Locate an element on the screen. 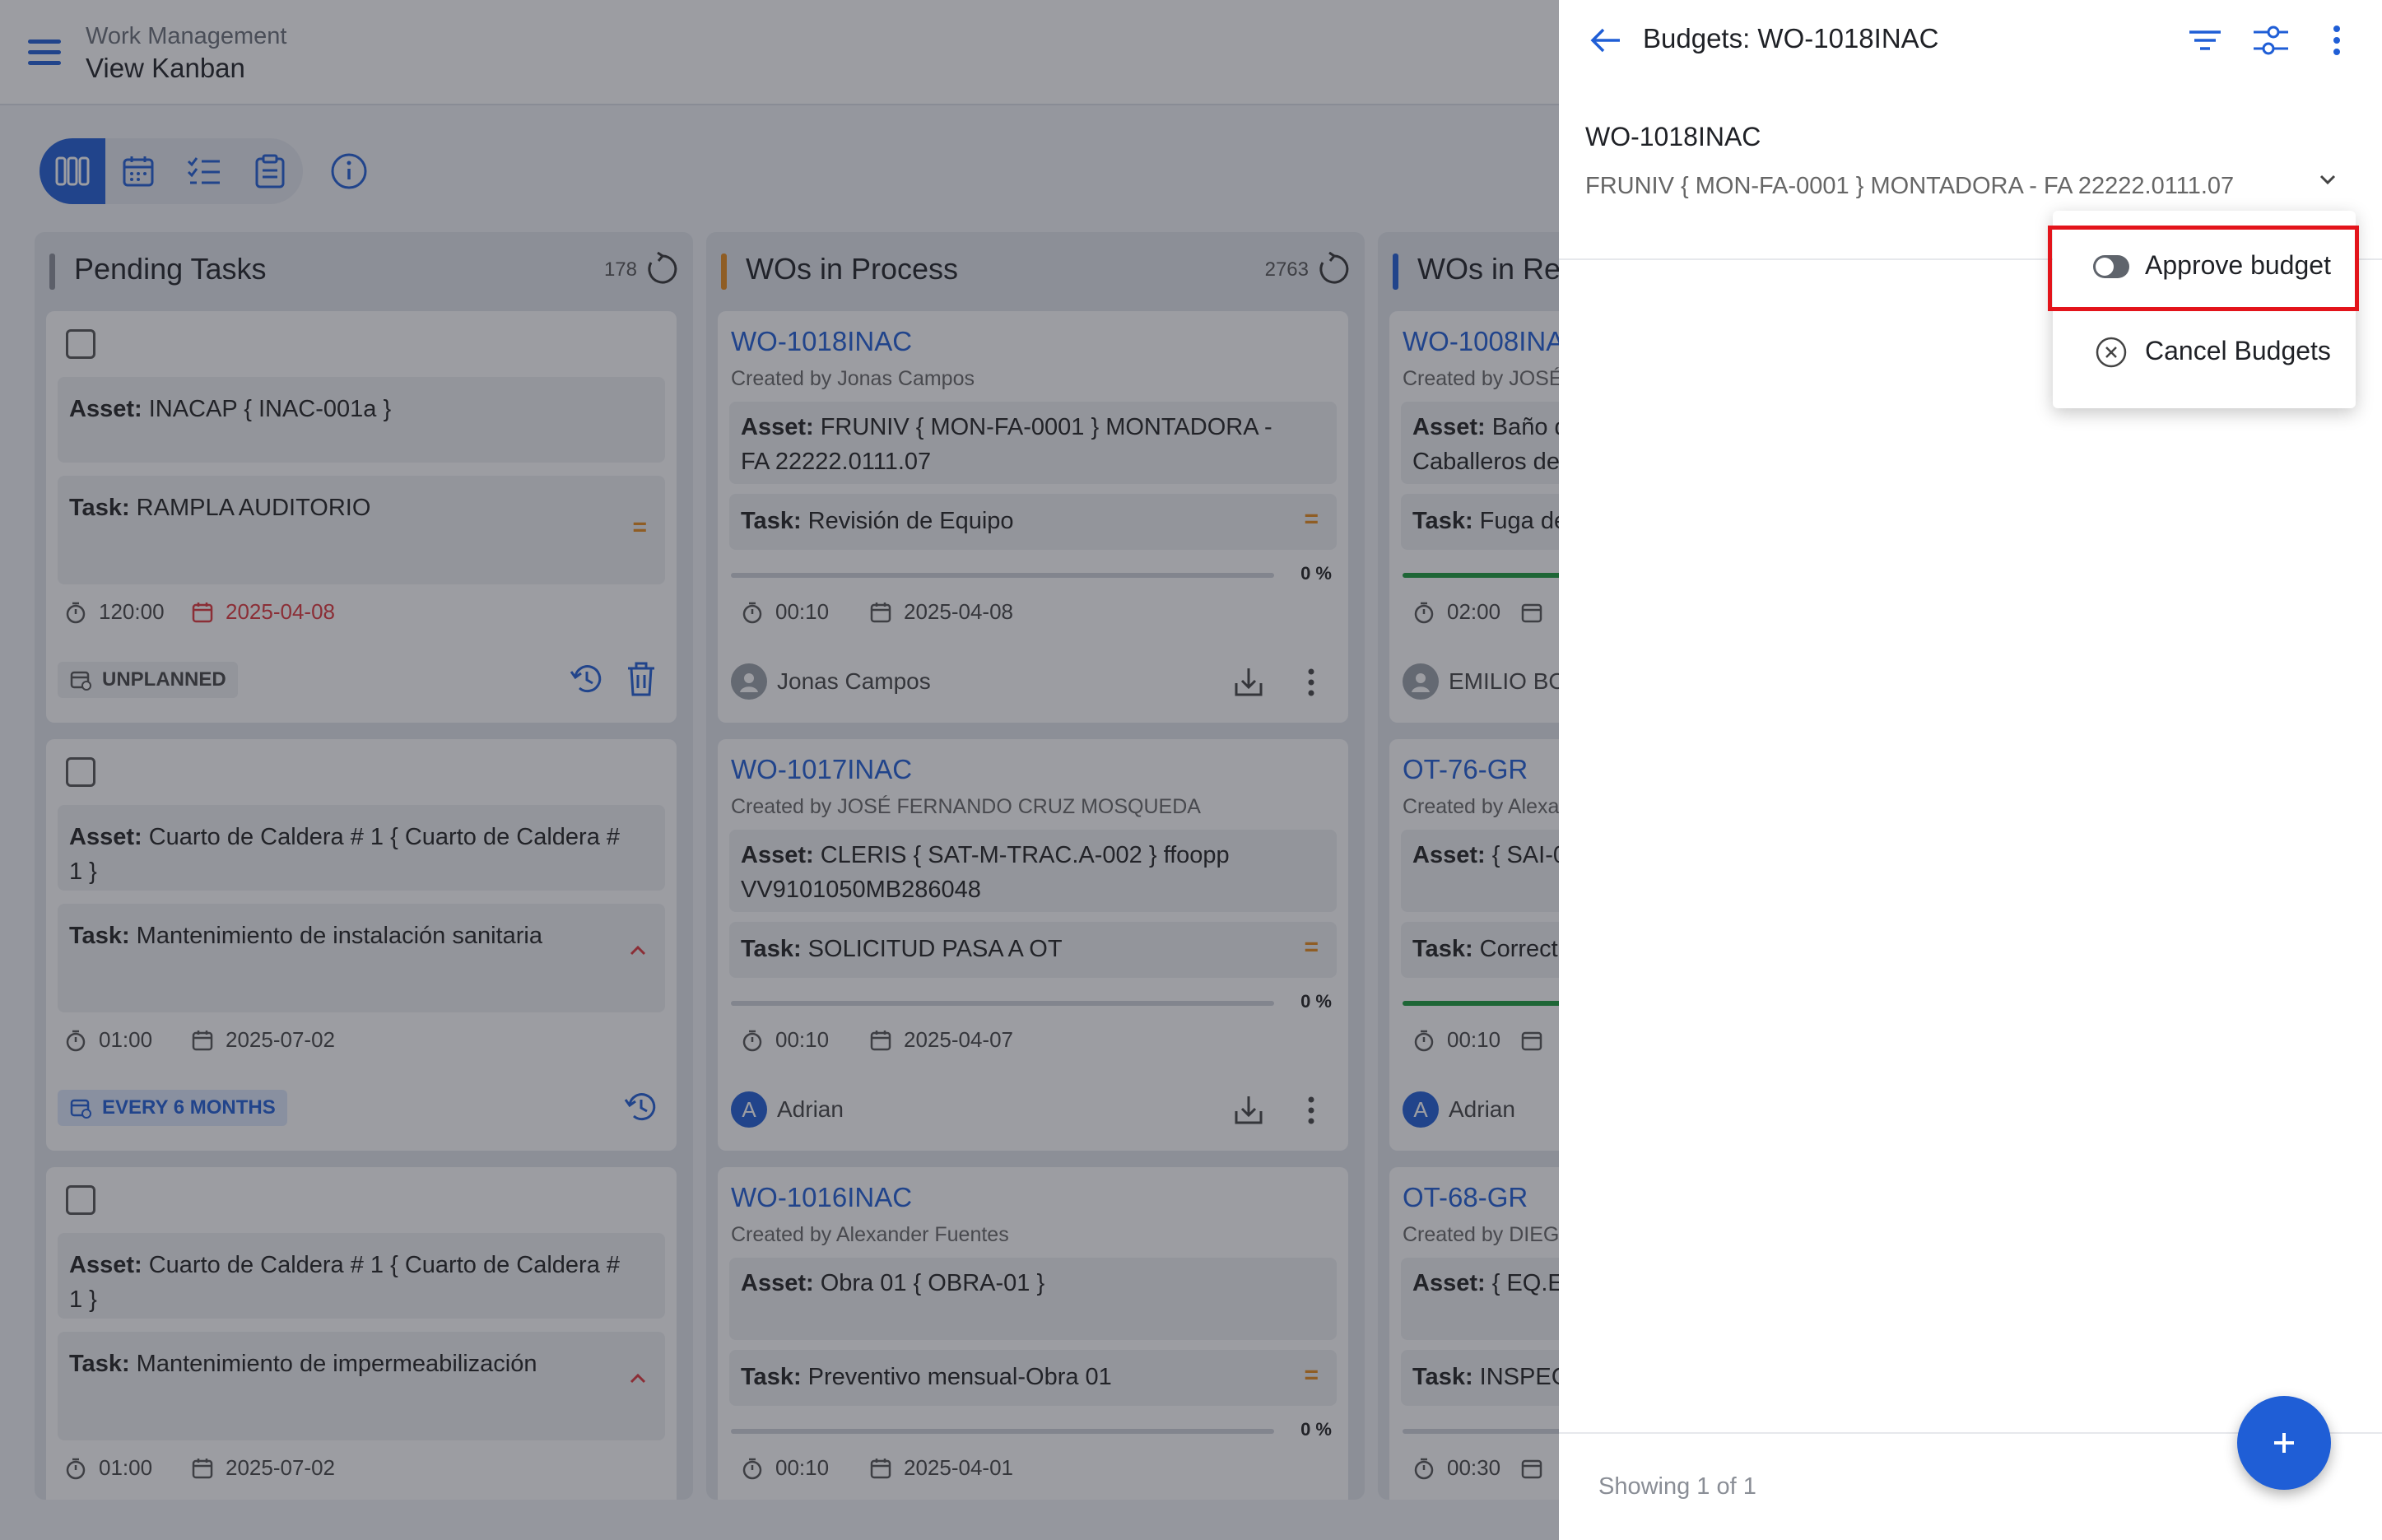 This screenshot has width=2382, height=1540. chevron-down-icon is located at coordinates (2328, 180).